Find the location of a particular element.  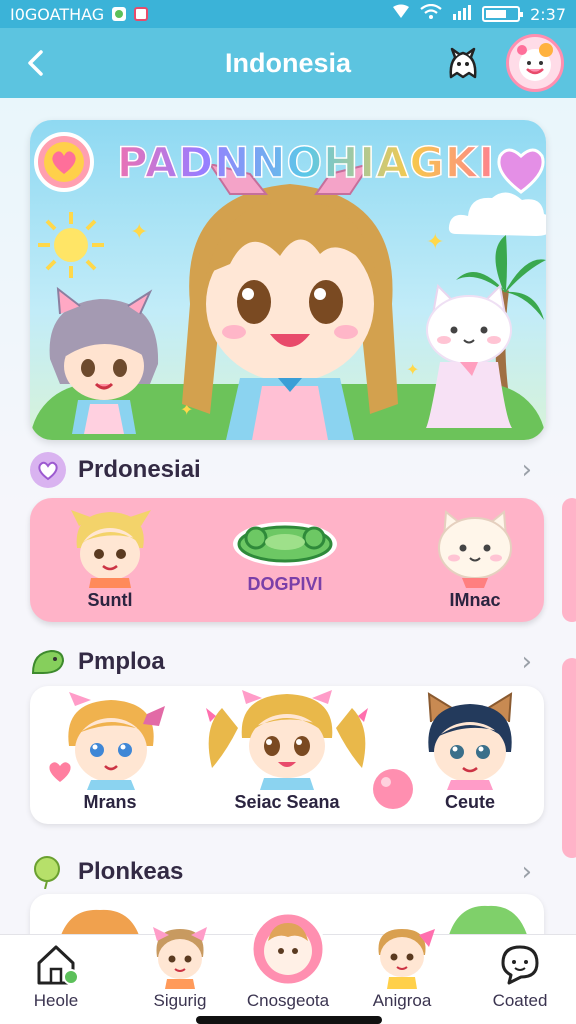

app-header: Indonesia is located at coordinates (288, 63).